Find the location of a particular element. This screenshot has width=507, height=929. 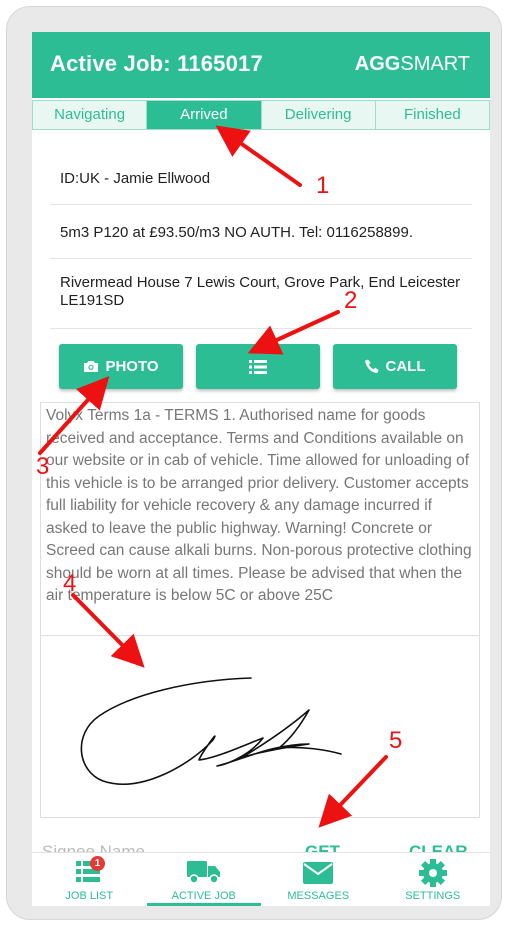

nav-messages: MESSAGES is located at coordinates (318, 879).